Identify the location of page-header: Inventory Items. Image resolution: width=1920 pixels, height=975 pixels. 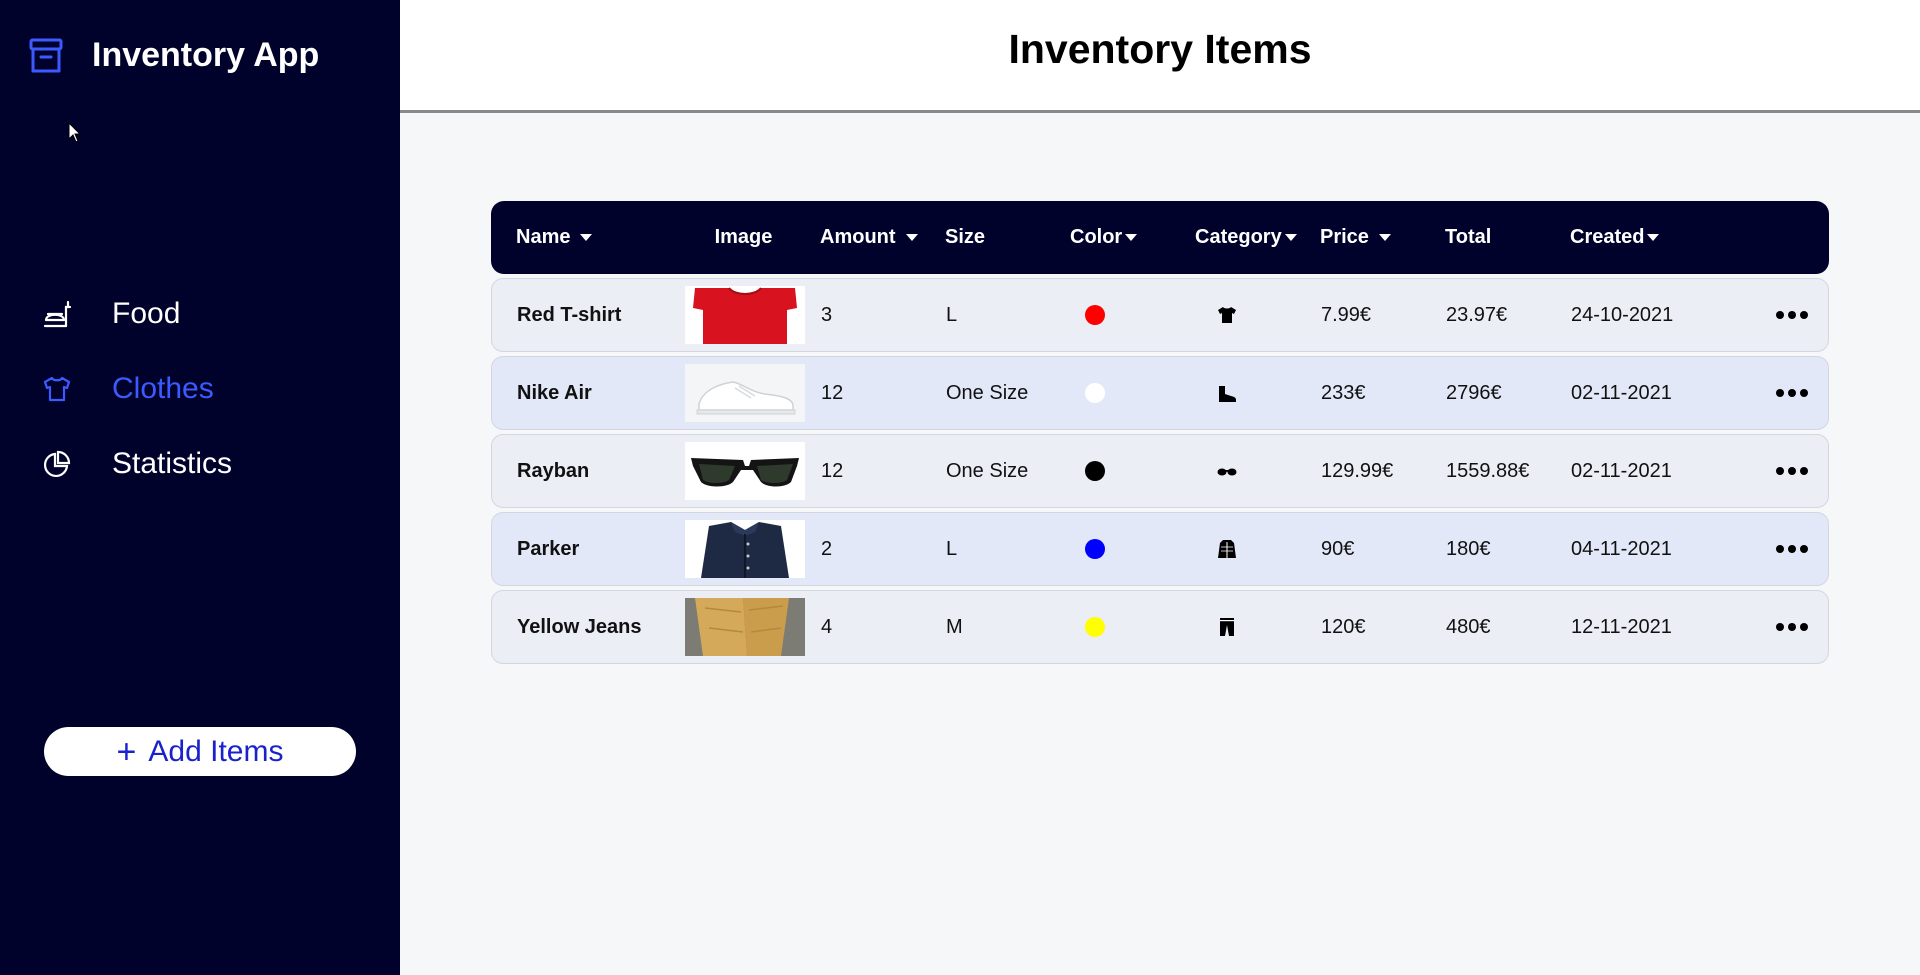
(1160, 56).